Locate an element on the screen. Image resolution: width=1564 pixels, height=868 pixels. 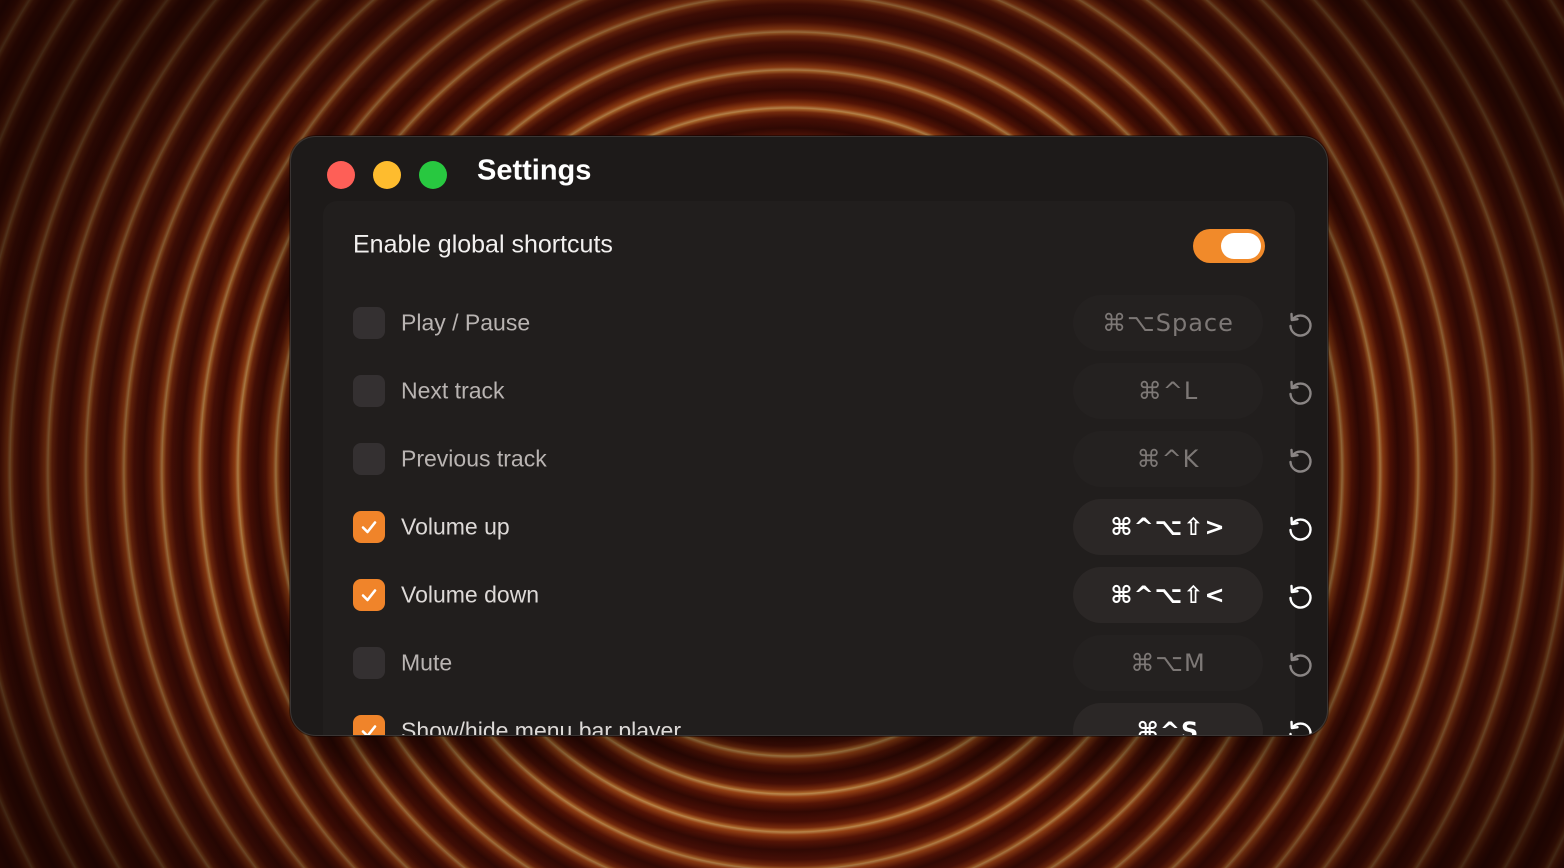
shortcut-row: Volume up ⌘^⌥⇧> is located at coordinates (817, 527).